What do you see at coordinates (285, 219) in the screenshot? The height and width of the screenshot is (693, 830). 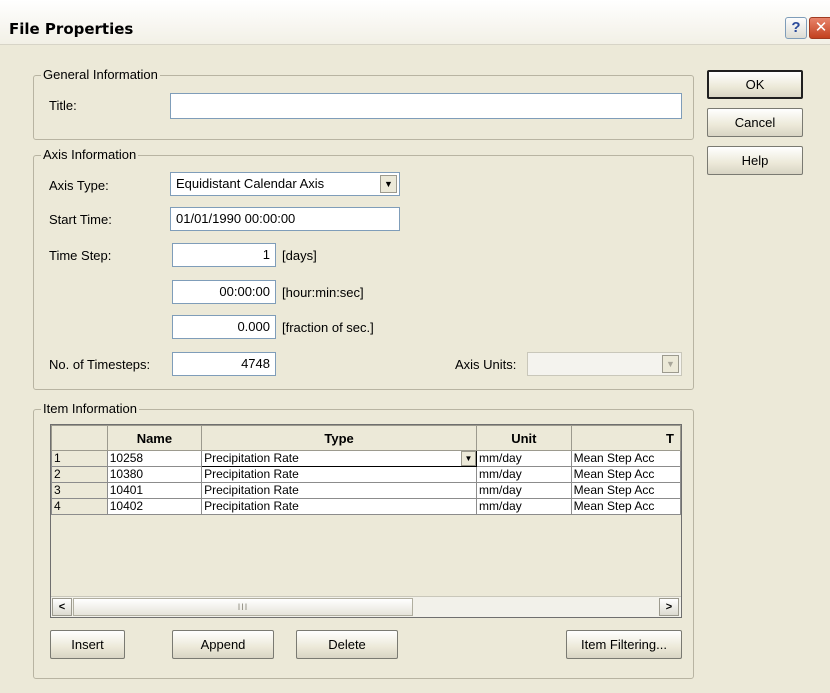 I see `start-time-input: 01/01/1990 00:00:00` at bounding box center [285, 219].